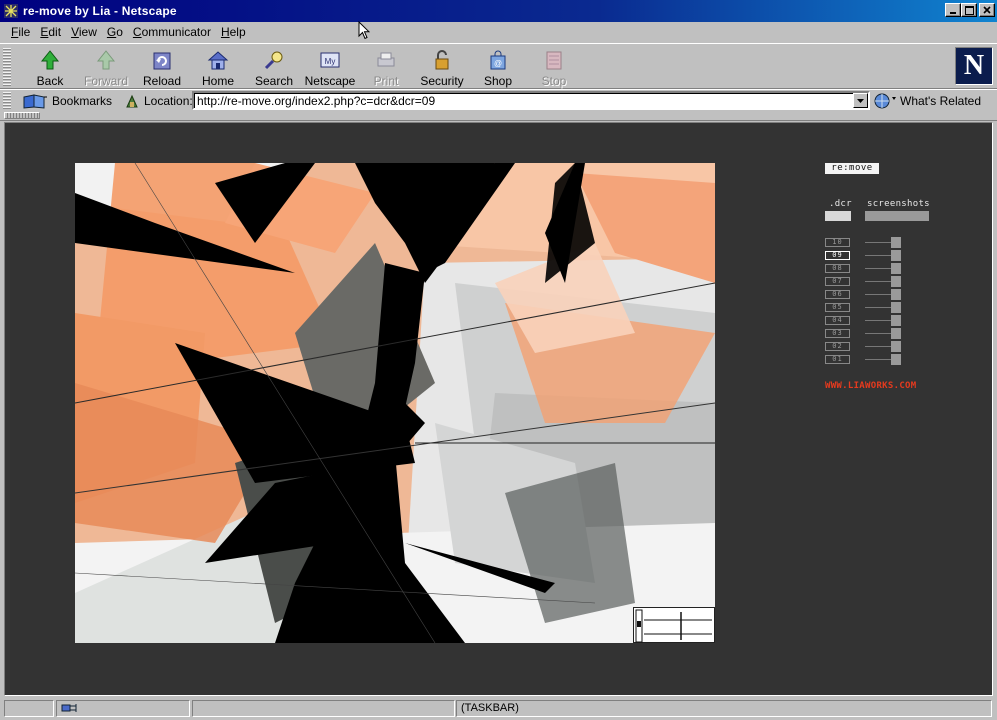 The image size is (997, 720). Describe the element at coordinates (898, 204) in the screenshot. I see `tab-screenshots-label: screenshots` at that location.